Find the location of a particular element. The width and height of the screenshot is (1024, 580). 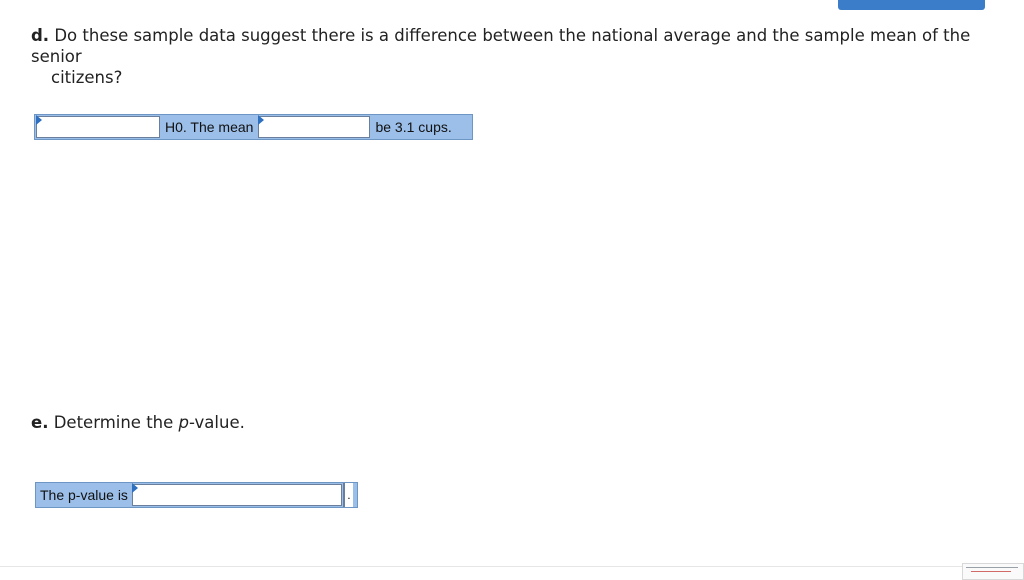

question-d-text-continued: citizens? is located at coordinates (87, 77).